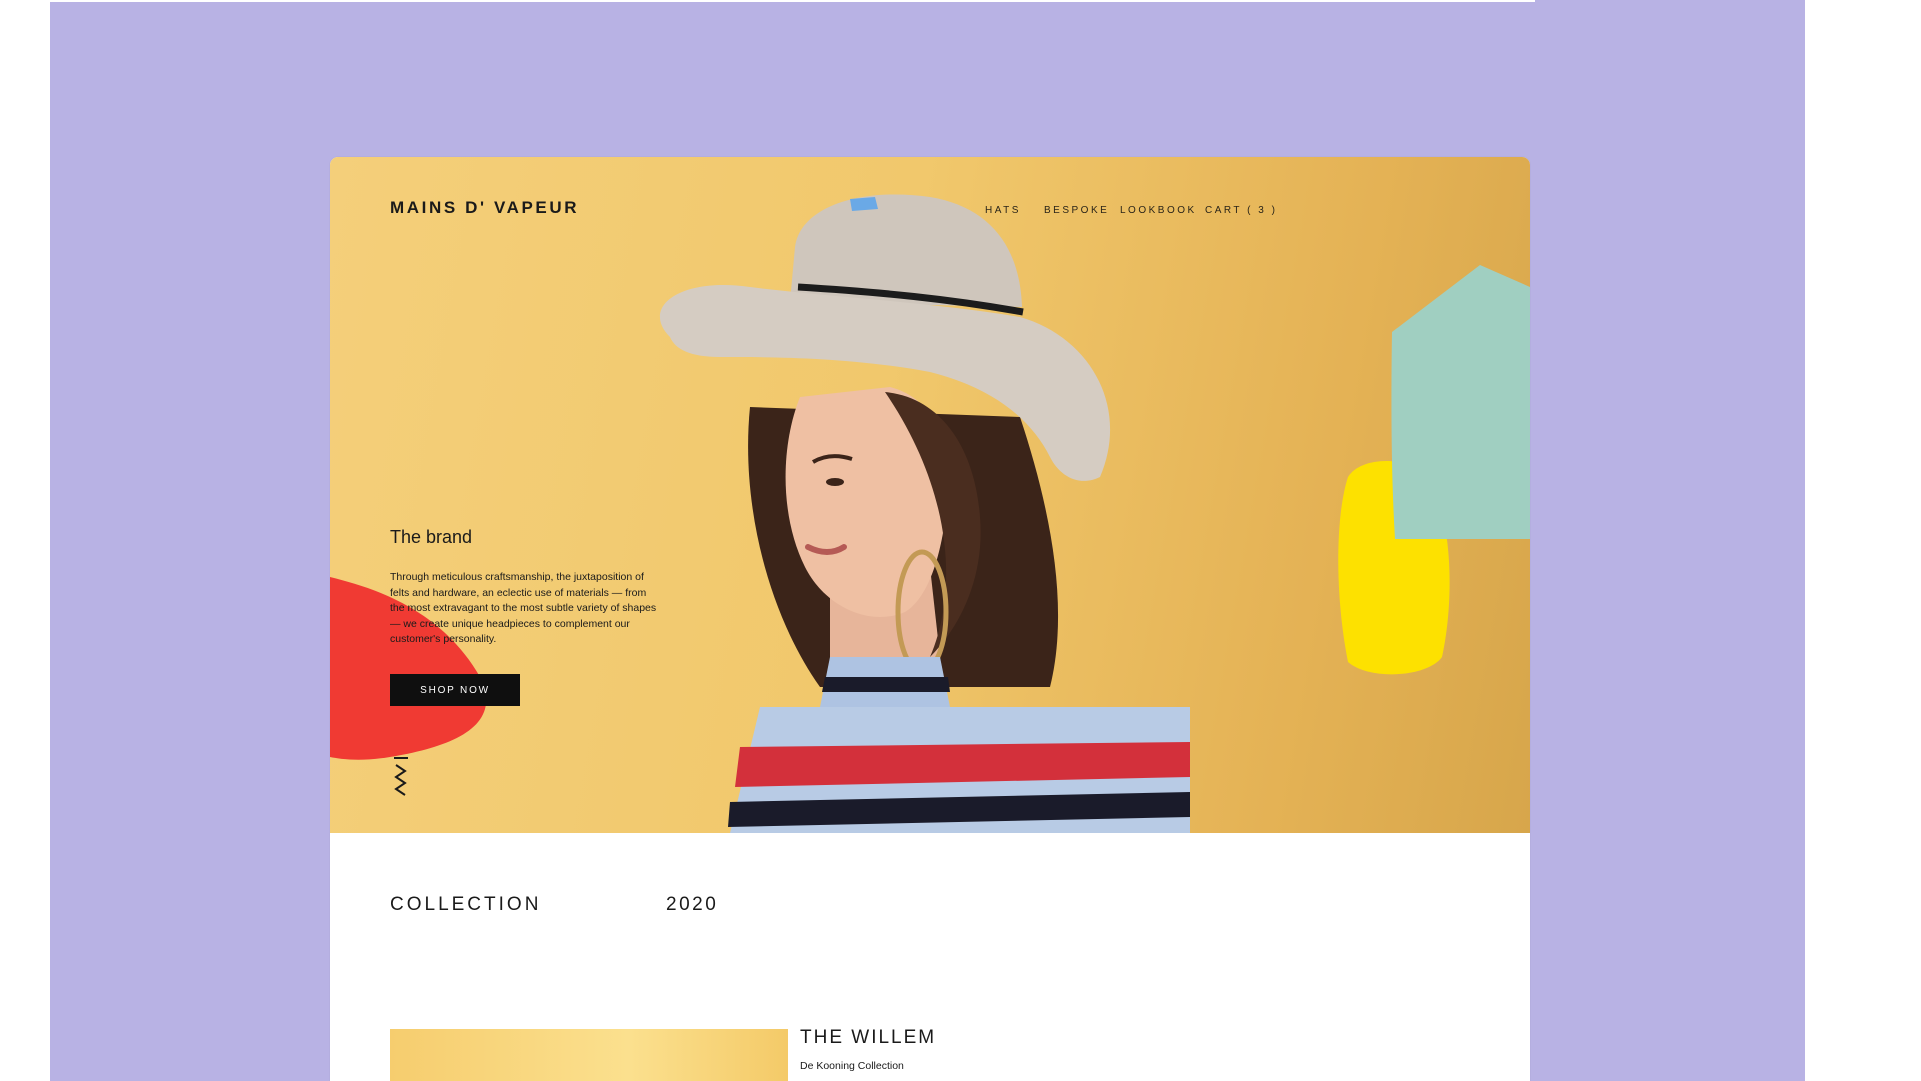 The width and height of the screenshot is (1921, 1081). Describe the element at coordinates (868, 1038) in the screenshot. I see `product-name: THE WILLEM` at that location.